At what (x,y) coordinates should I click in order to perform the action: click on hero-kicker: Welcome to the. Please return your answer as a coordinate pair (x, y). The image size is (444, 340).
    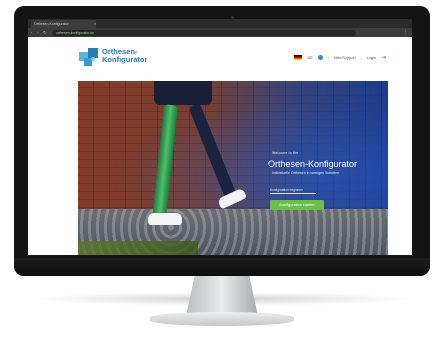
    Looking at the image, I should click on (285, 153).